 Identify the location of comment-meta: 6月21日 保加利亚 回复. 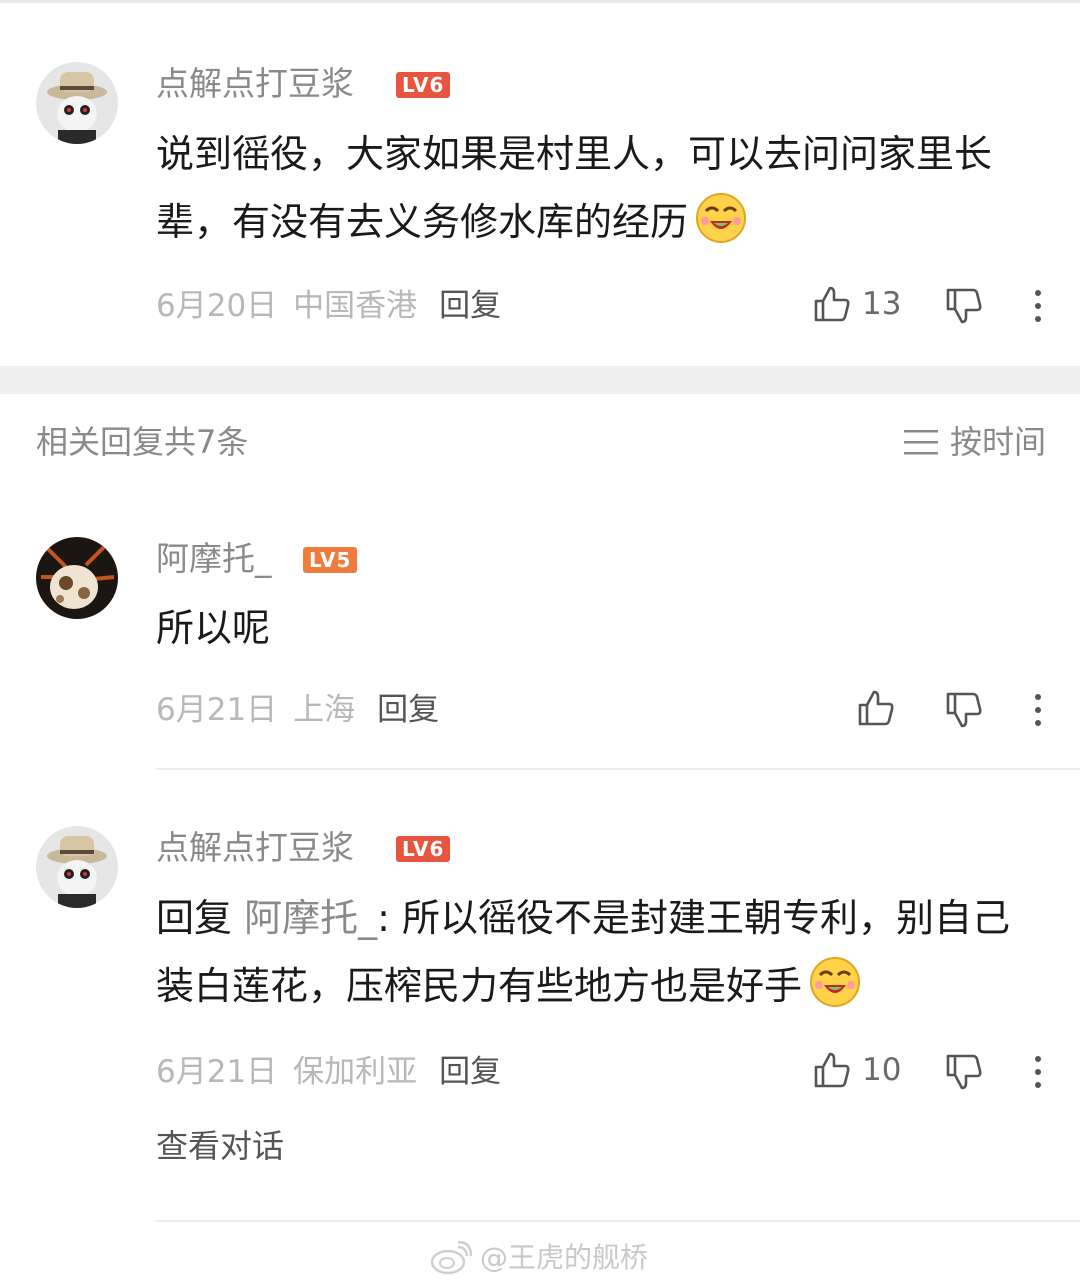
(328, 1072).